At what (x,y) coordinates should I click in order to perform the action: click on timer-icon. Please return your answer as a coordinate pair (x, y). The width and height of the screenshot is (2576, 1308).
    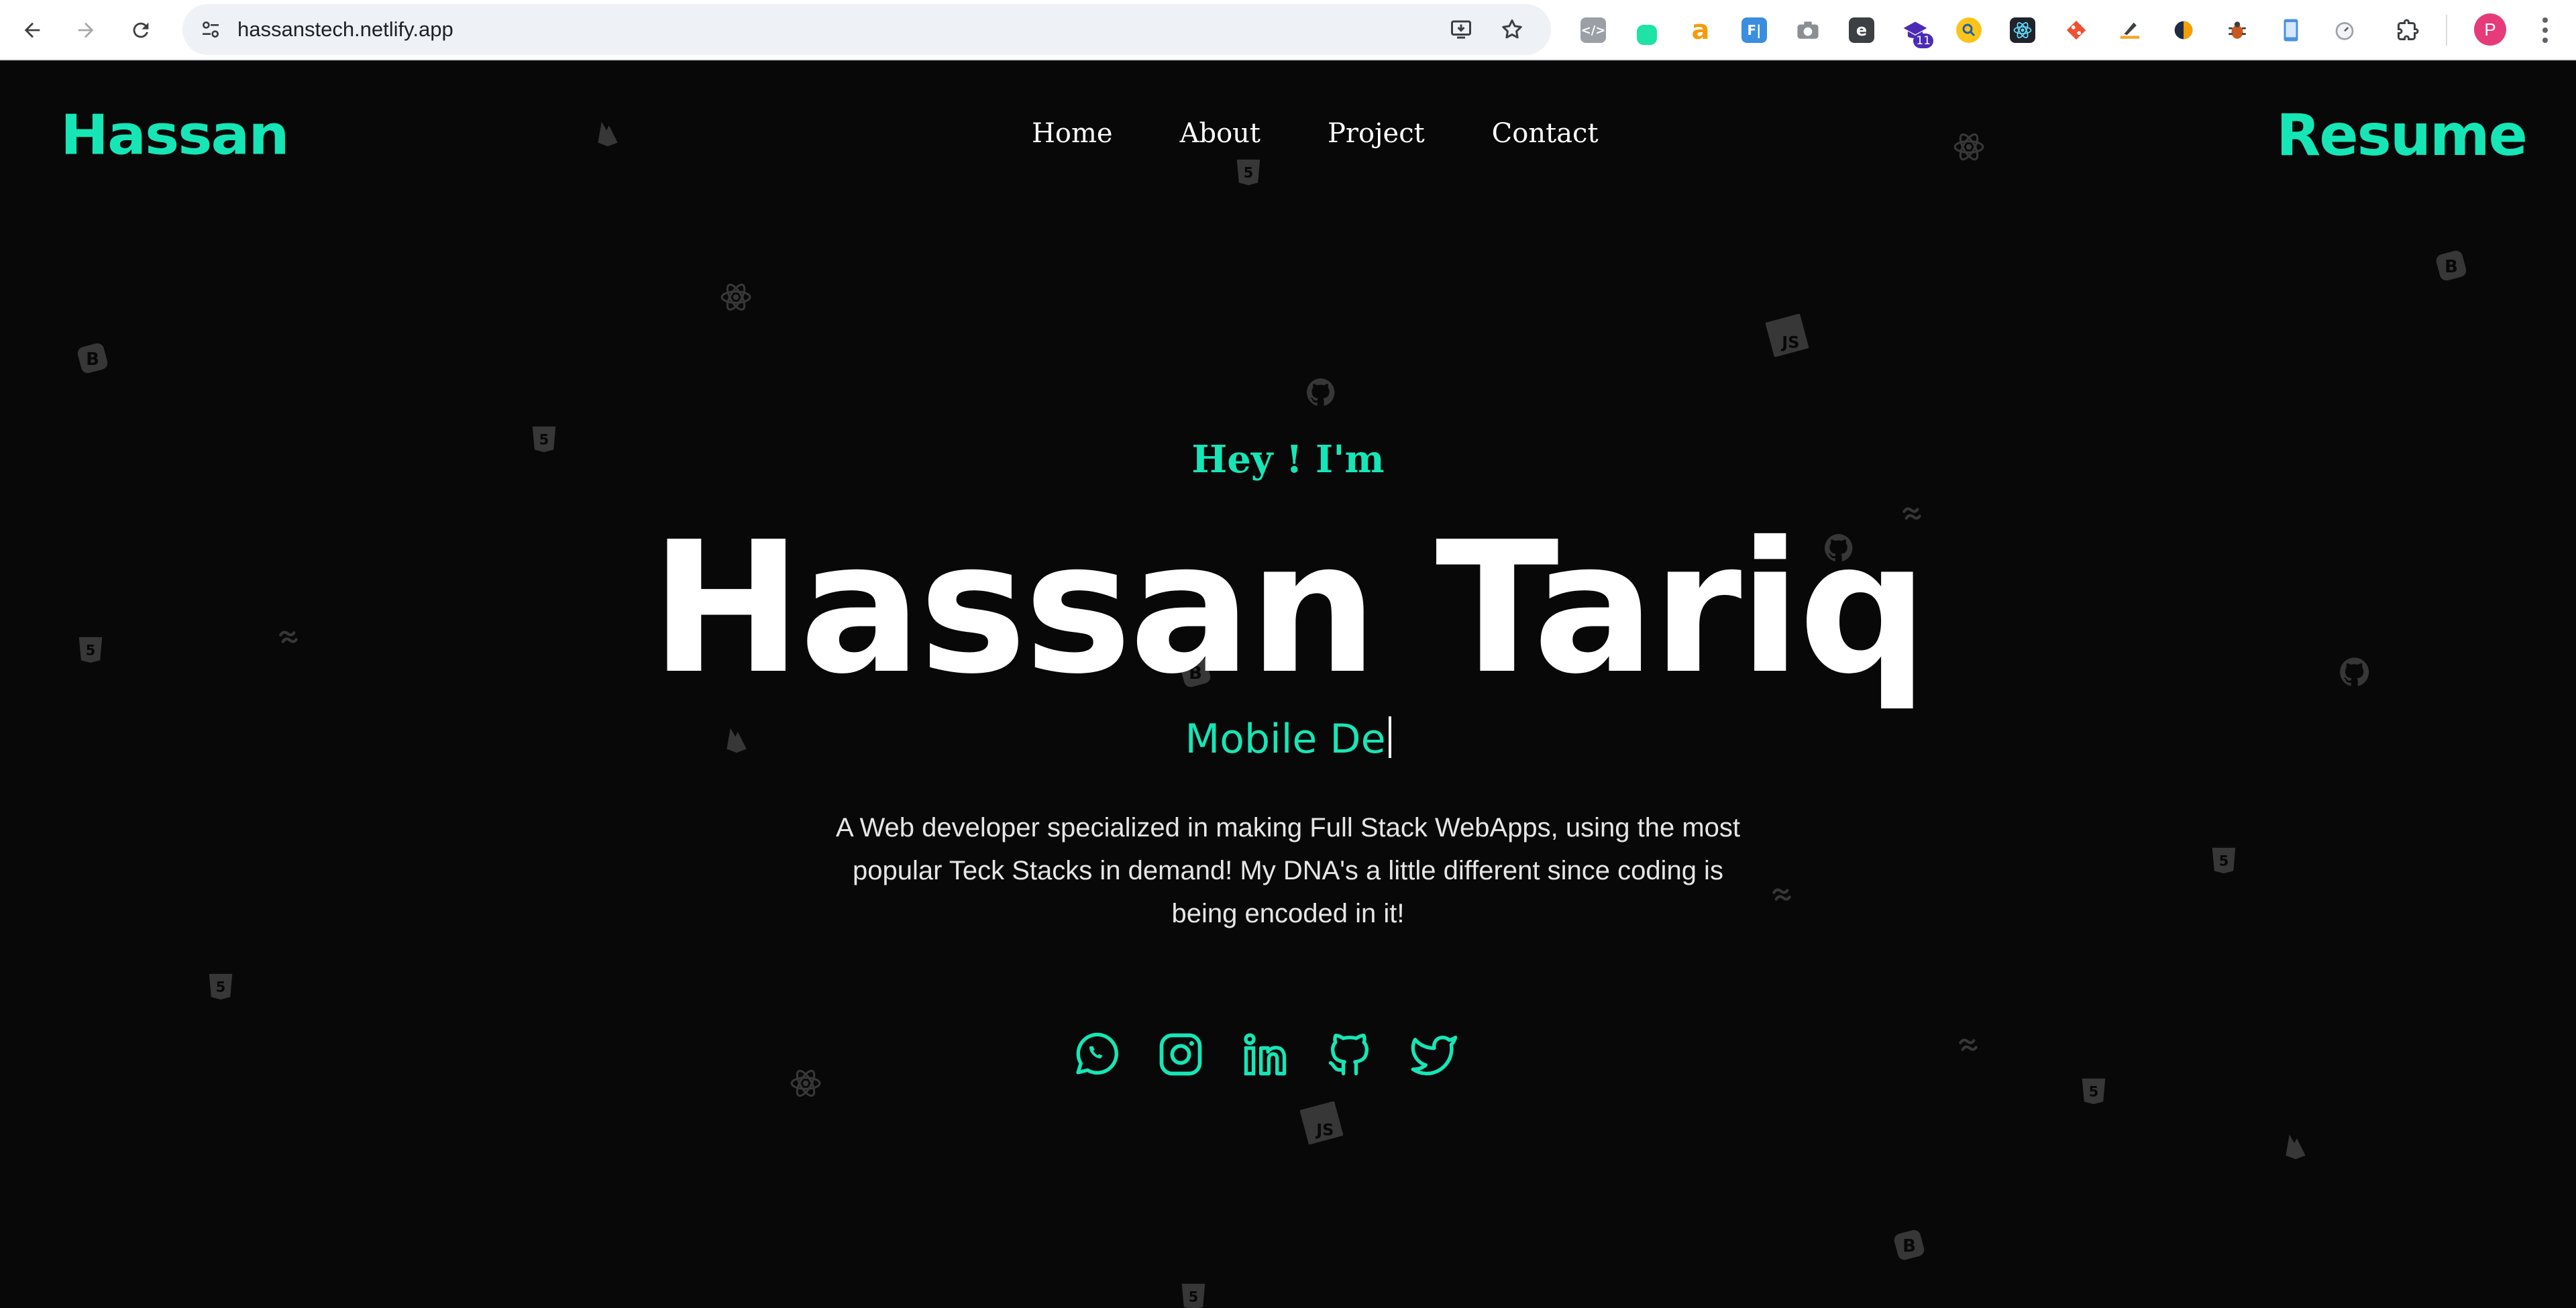
    Looking at the image, I should click on (2344, 30).